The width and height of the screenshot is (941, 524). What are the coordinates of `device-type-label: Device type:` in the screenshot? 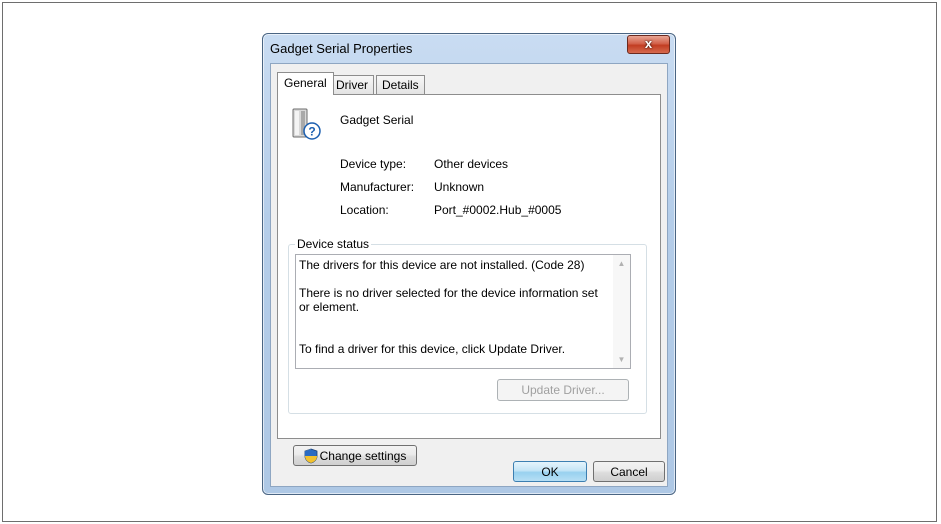 It's located at (373, 164).